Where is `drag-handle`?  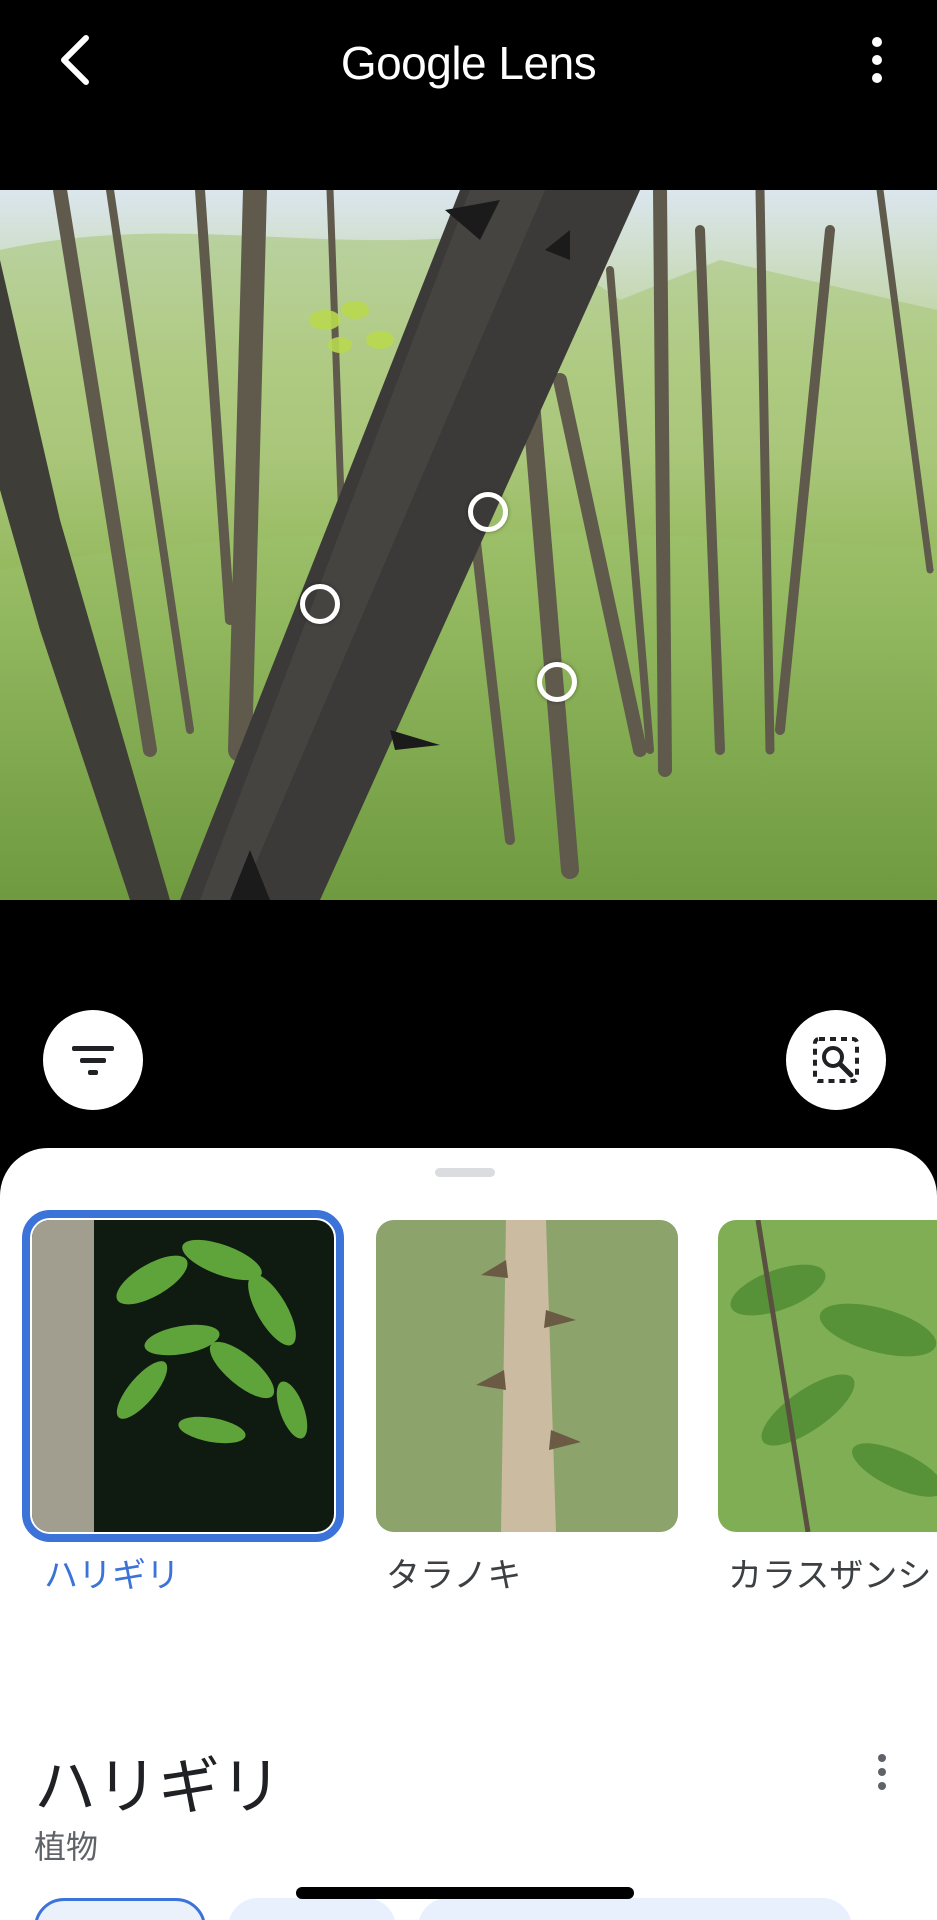
drag-handle is located at coordinates (465, 1172).